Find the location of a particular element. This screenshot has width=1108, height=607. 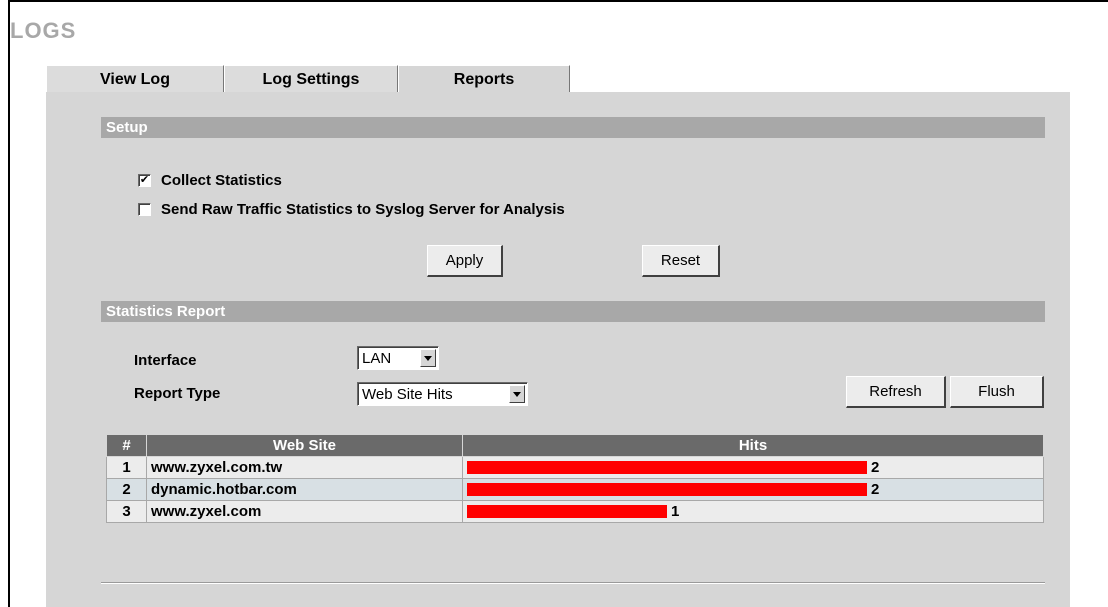

column-header-number: # is located at coordinates (126, 445).